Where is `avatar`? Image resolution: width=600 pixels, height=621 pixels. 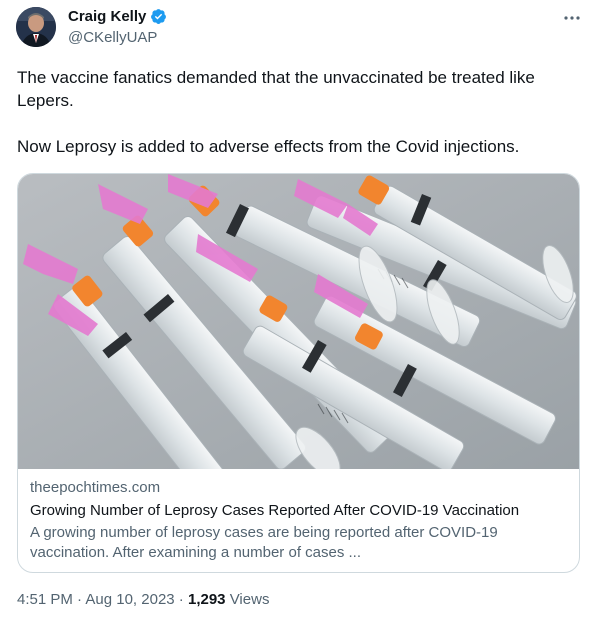
avatar is located at coordinates (36, 27).